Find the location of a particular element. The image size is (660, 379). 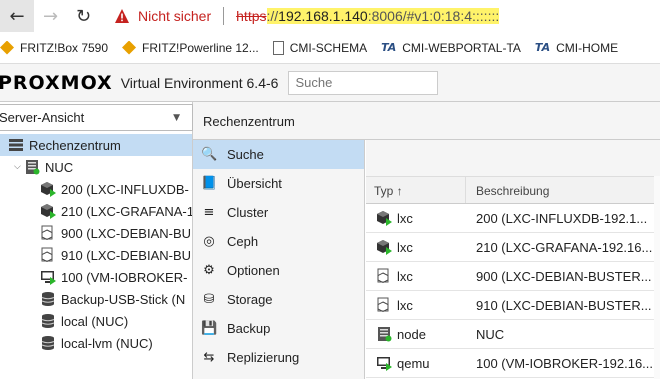

bookmark-label: FRITZ!Box 7590 is located at coordinates (64, 47).